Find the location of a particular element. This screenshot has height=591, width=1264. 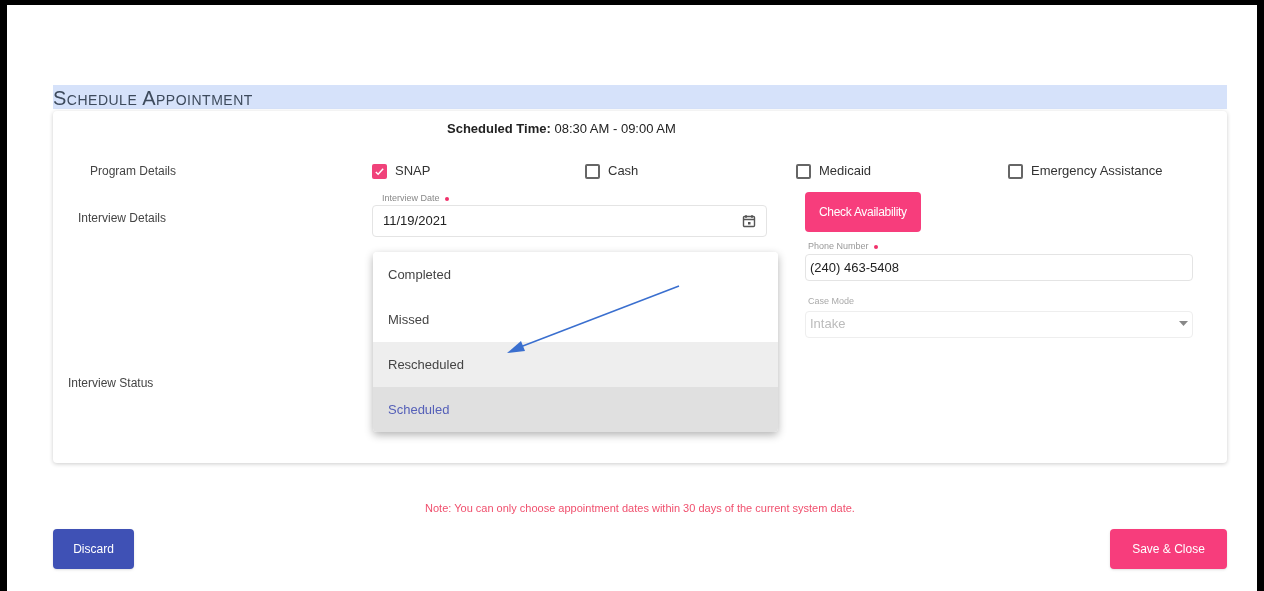

row-label: Interview Details is located at coordinates (122, 218).